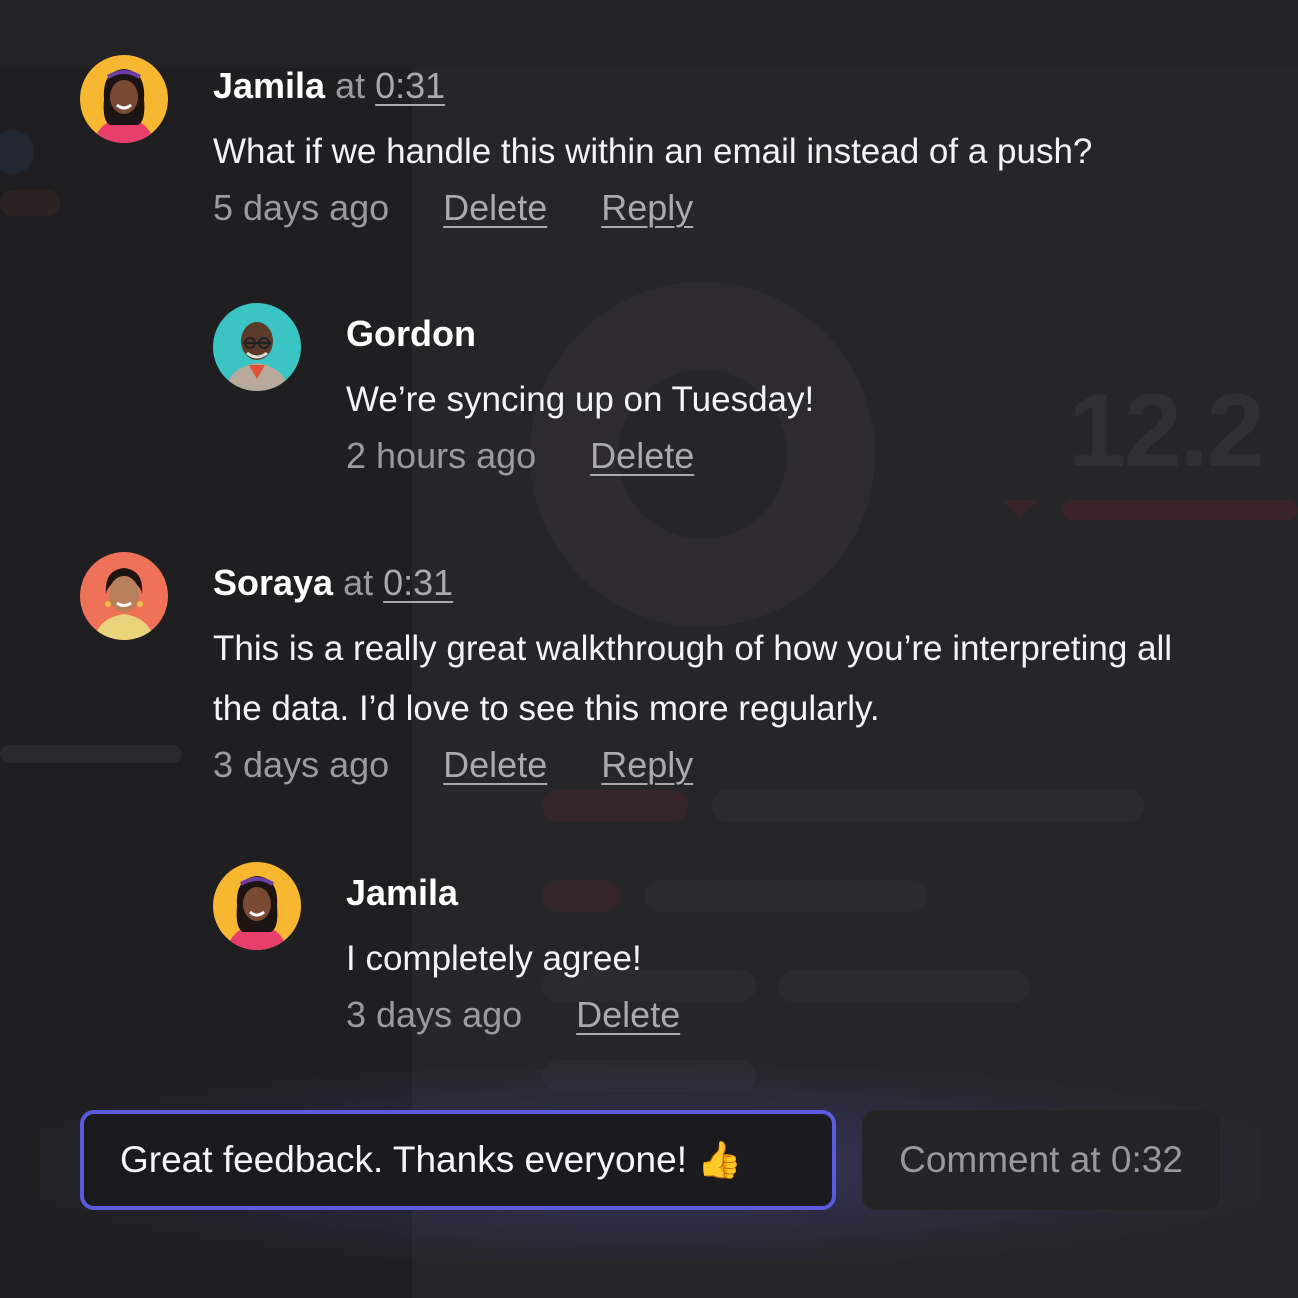  Describe the element at coordinates (535, 893) in the screenshot. I see `comment-header: Jamila` at that location.